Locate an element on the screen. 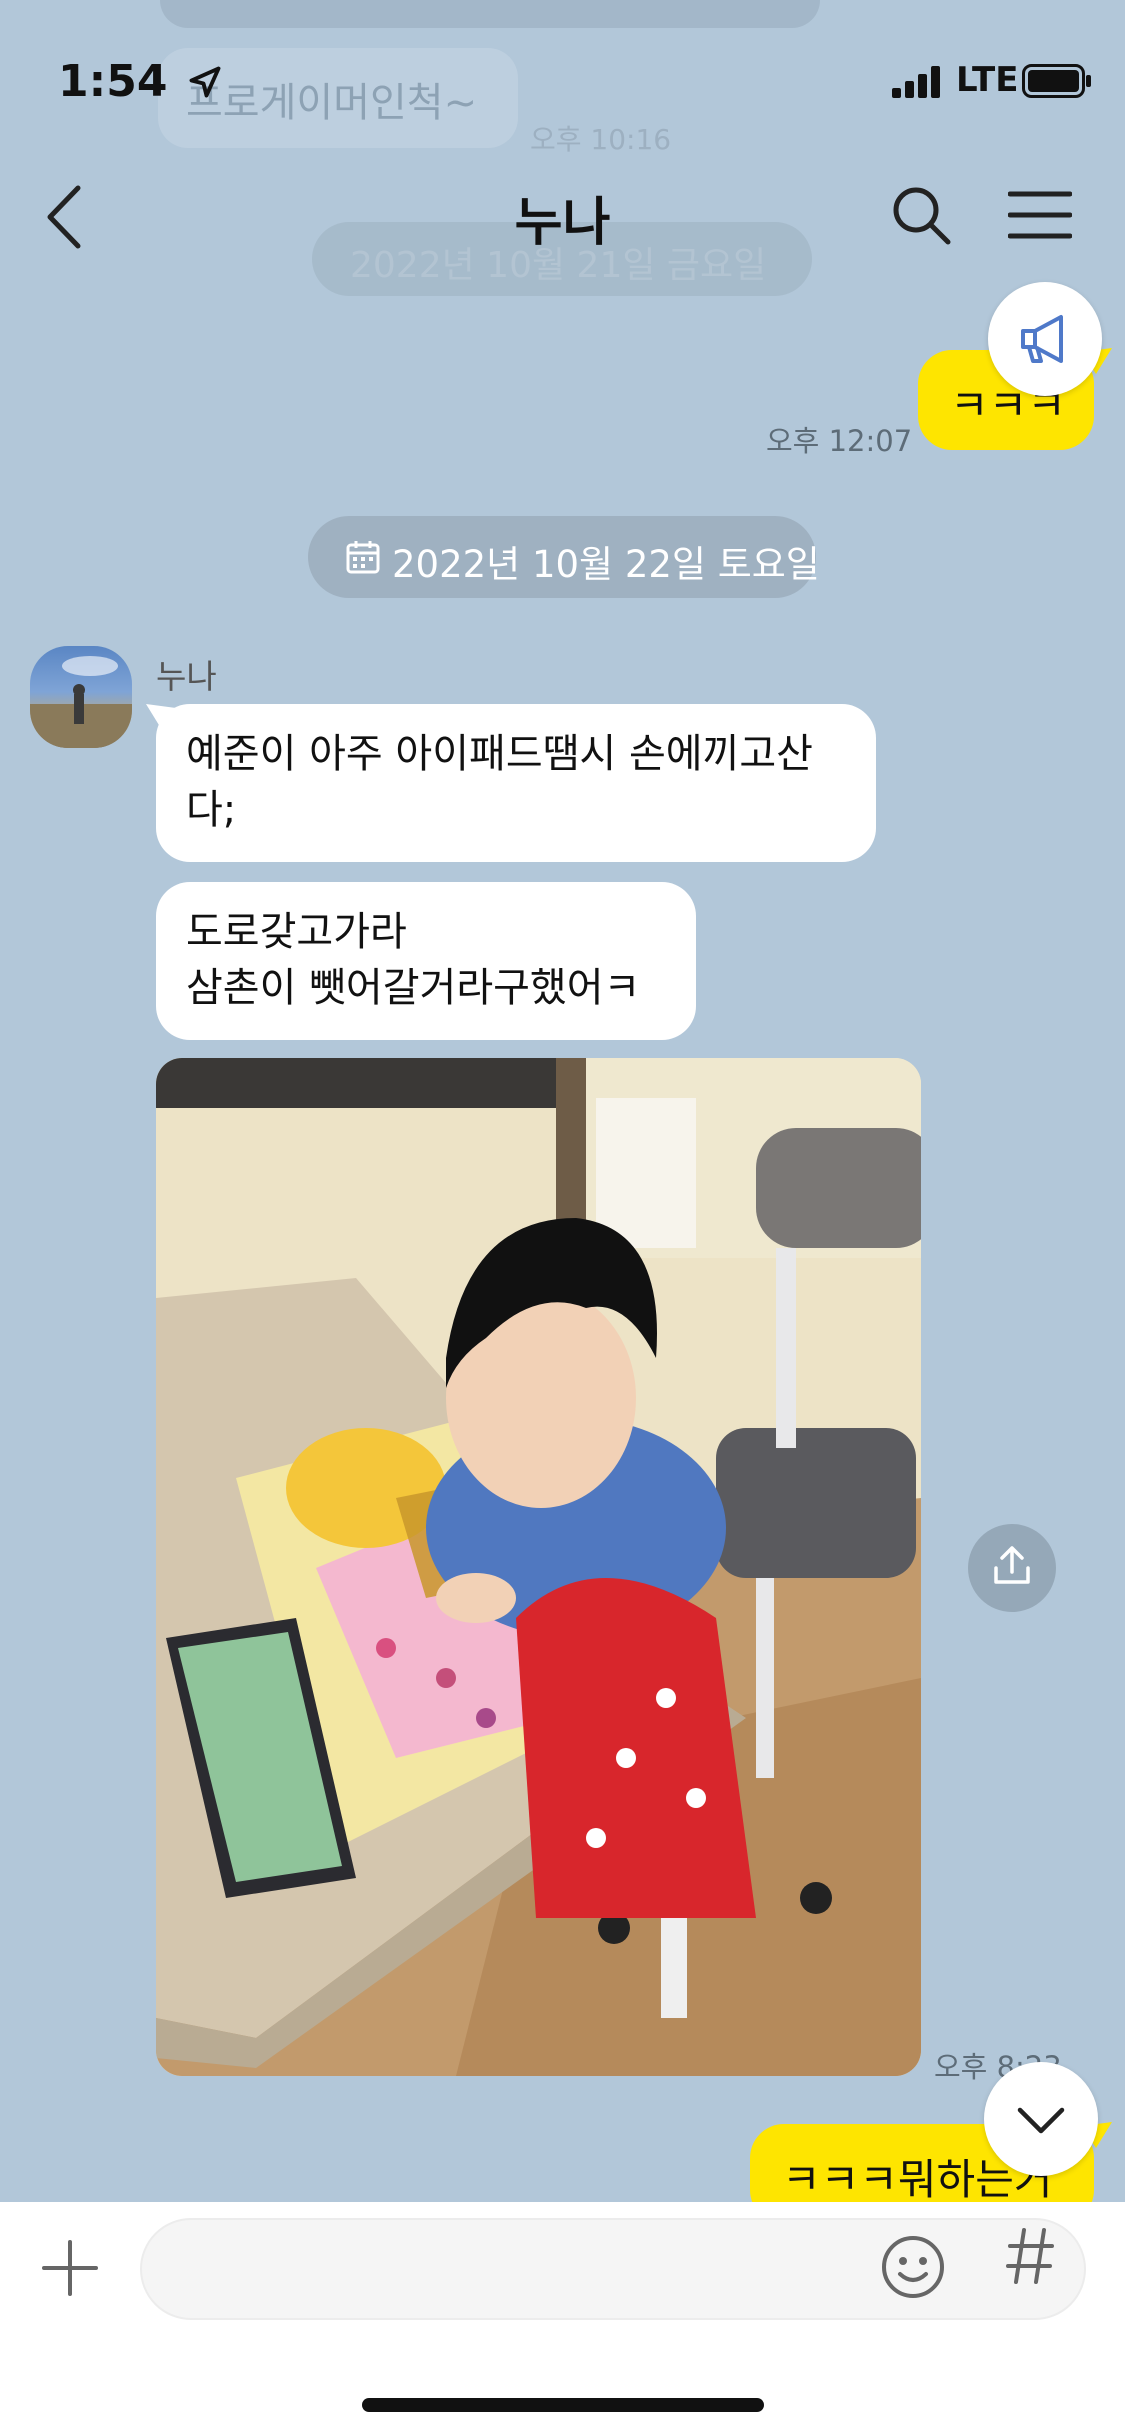 The width and height of the screenshot is (1125, 2436). announcement-button is located at coordinates (1045, 339).